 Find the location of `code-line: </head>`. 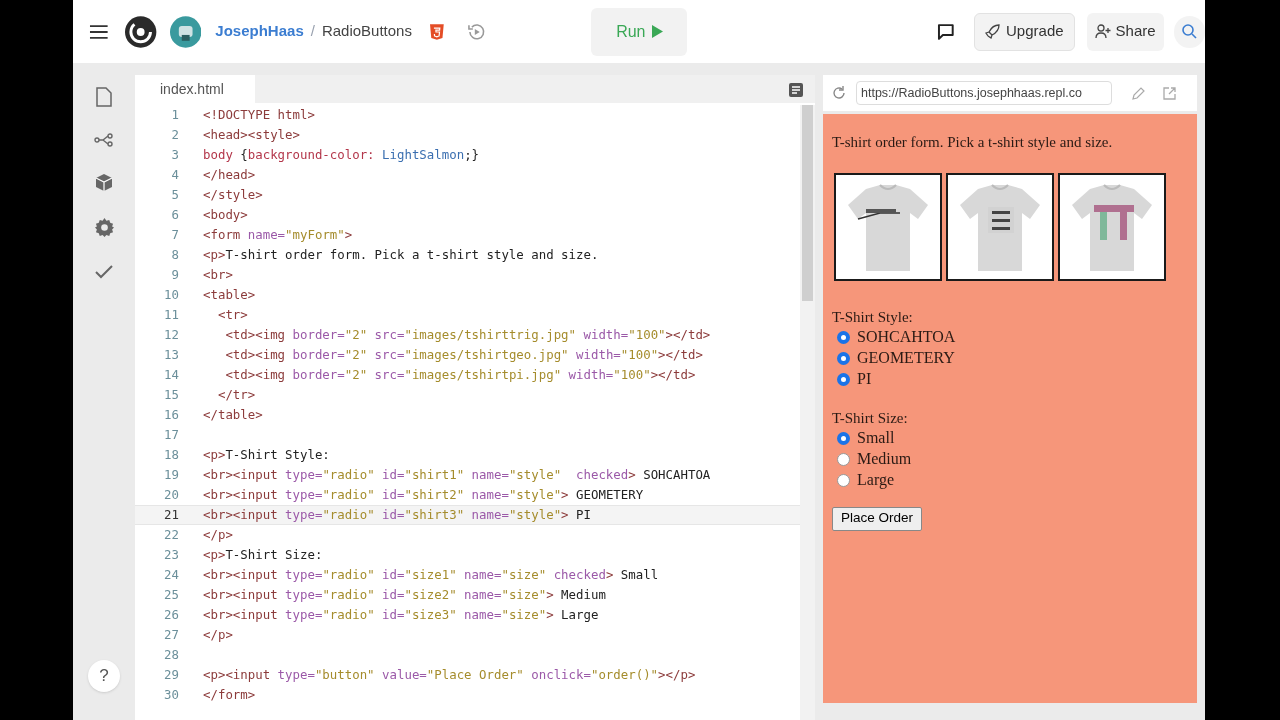

code-line: </head> is located at coordinates (229, 174).